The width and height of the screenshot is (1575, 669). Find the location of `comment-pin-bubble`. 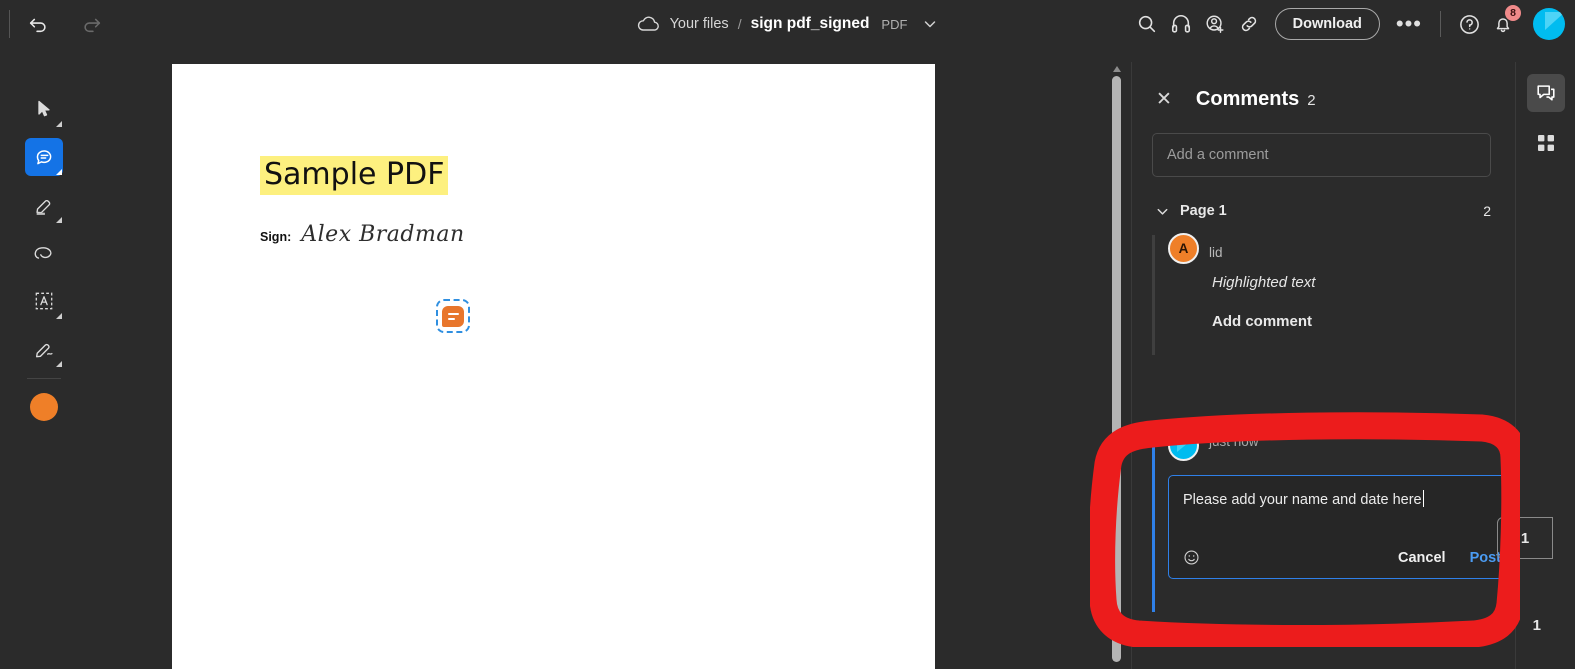

comment-pin-bubble is located at coordinates (453, 316).